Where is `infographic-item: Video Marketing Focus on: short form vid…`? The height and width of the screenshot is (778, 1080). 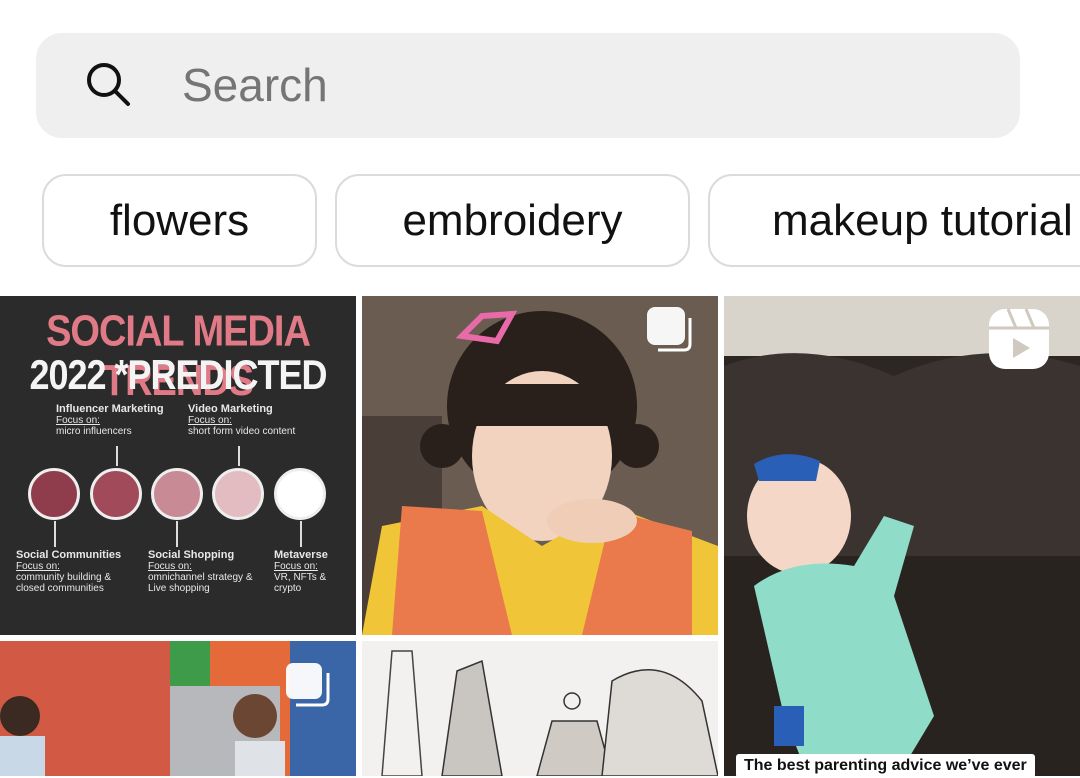
infographic-item: Video Marketing Focus on: short form vid… is located at coordinates (242, 420).